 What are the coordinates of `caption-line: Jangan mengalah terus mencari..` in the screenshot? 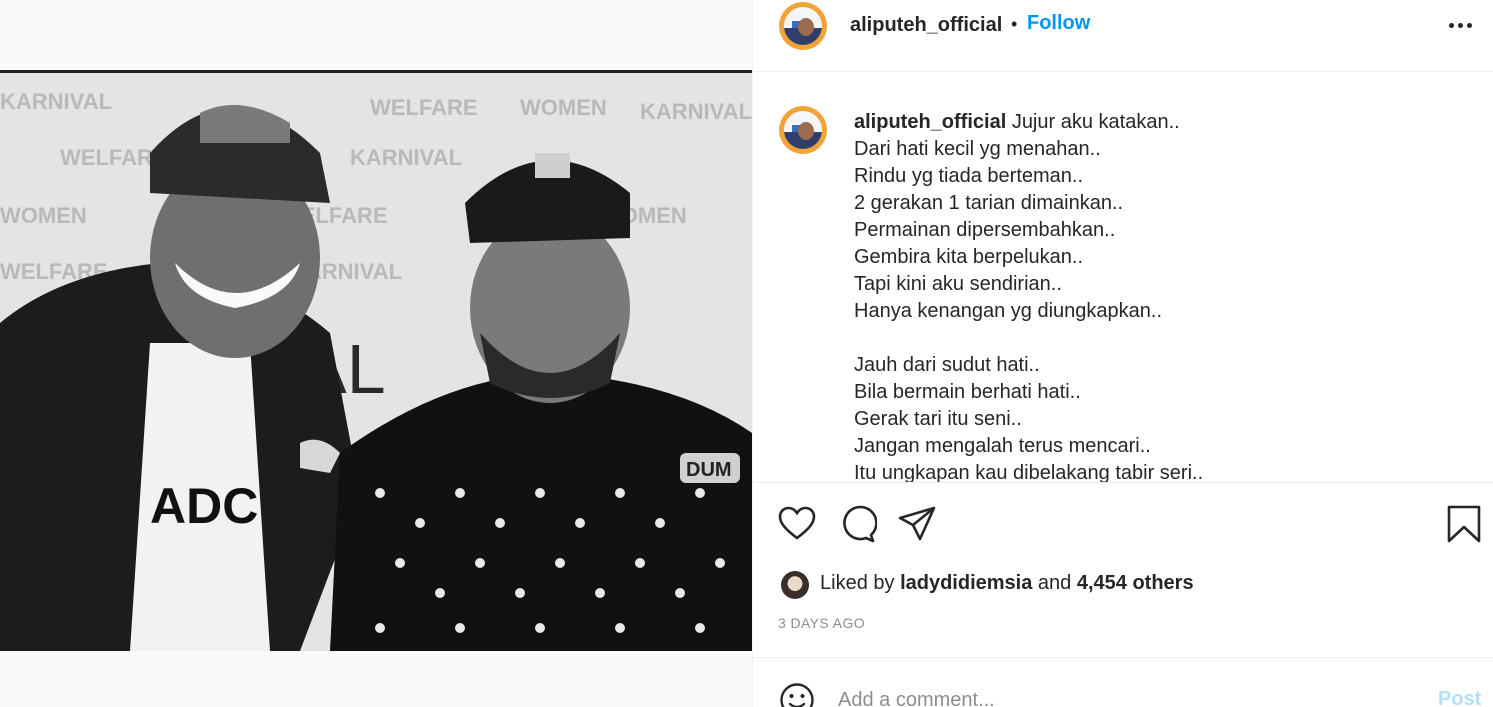 It's located at (1002, 446).